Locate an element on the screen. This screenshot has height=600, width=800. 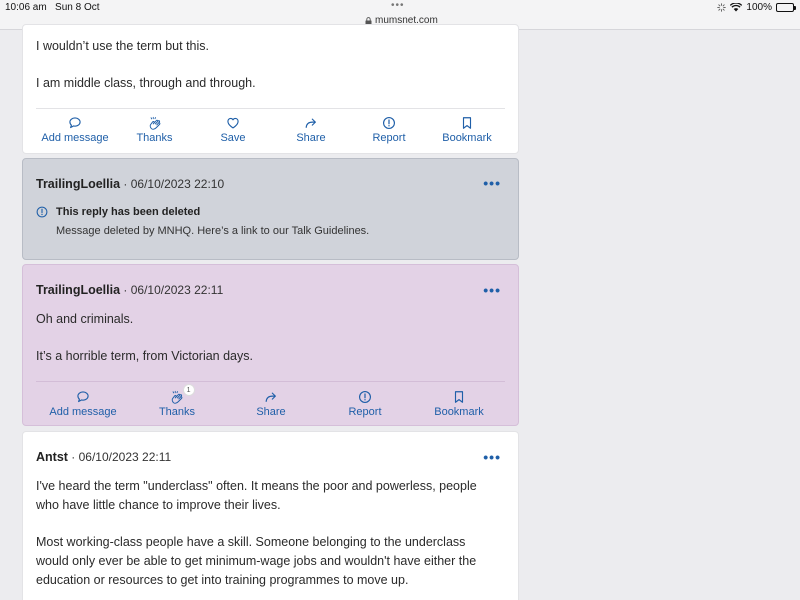
thanks-button: Thanks is located at coordinates (154, 130).